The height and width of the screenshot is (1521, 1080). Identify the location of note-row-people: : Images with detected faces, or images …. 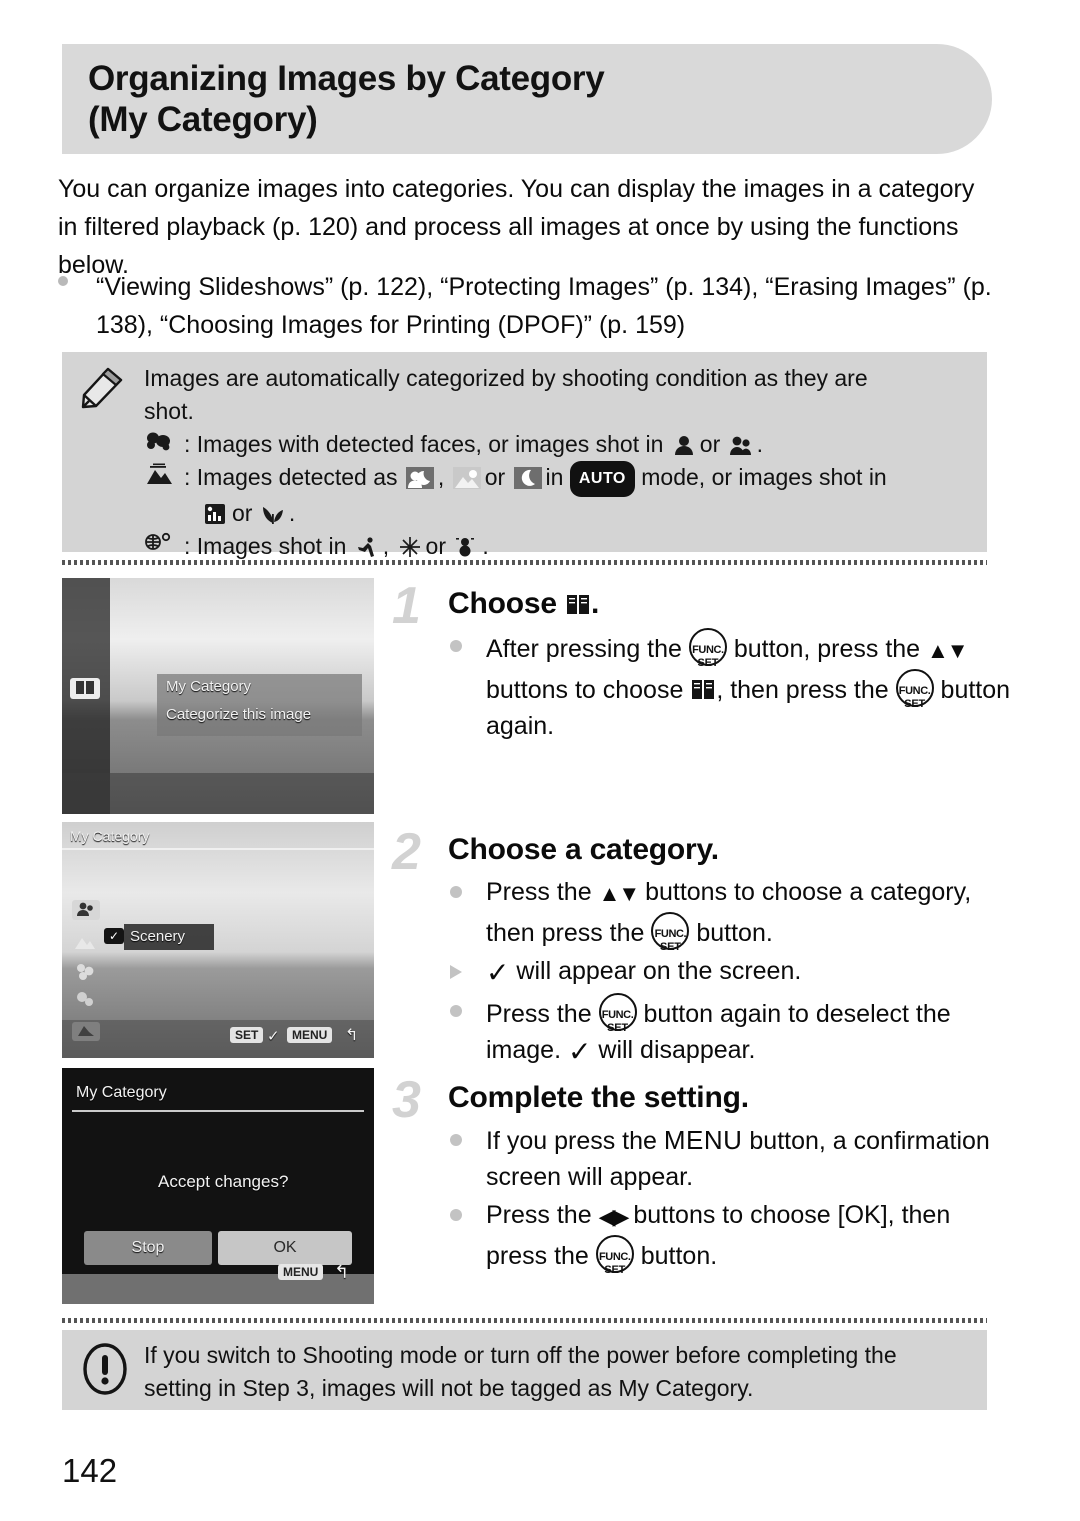
(558, 444).